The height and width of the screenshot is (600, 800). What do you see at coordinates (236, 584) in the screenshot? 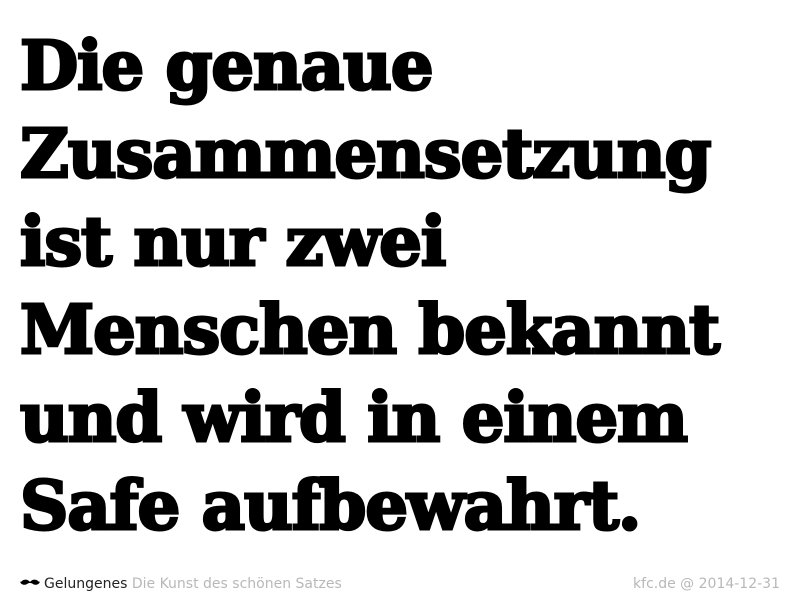
I see `tagline: Die Kunst des schönen Satzes` at bounding box center [236, 584].